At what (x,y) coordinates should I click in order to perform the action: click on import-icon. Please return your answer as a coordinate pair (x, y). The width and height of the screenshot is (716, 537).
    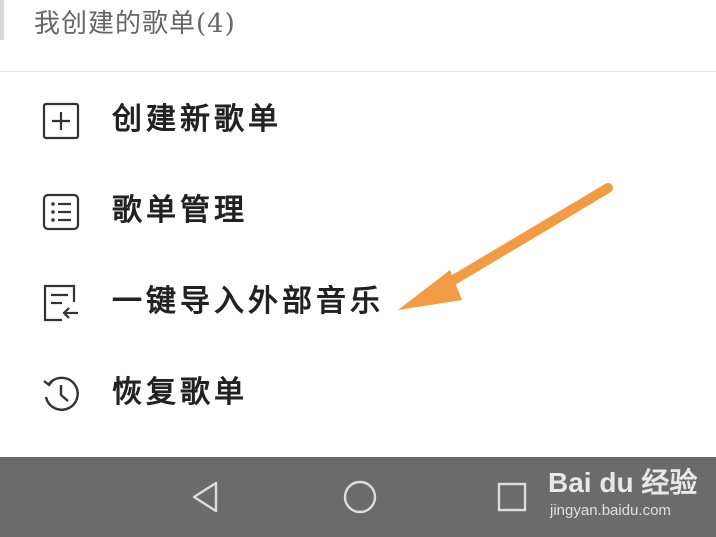
    Looking at the image, I should click on (60, 303).